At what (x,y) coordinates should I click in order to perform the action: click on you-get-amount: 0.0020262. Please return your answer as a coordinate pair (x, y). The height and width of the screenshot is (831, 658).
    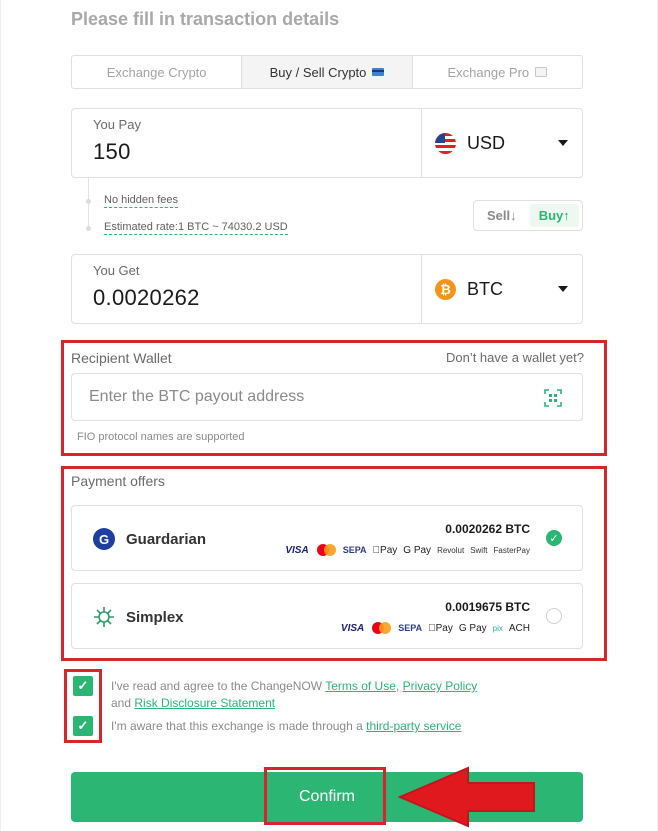
    Looking at the image, I should click on (146, 297).